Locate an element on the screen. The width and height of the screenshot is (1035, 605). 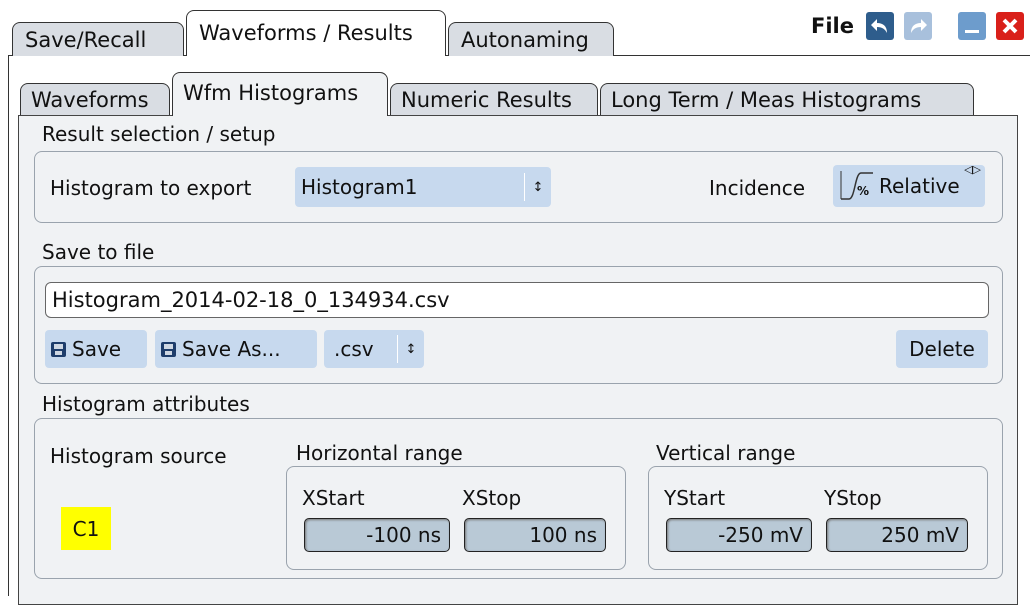
xstart-field: -100 ns is located at coordinates (377, 535).